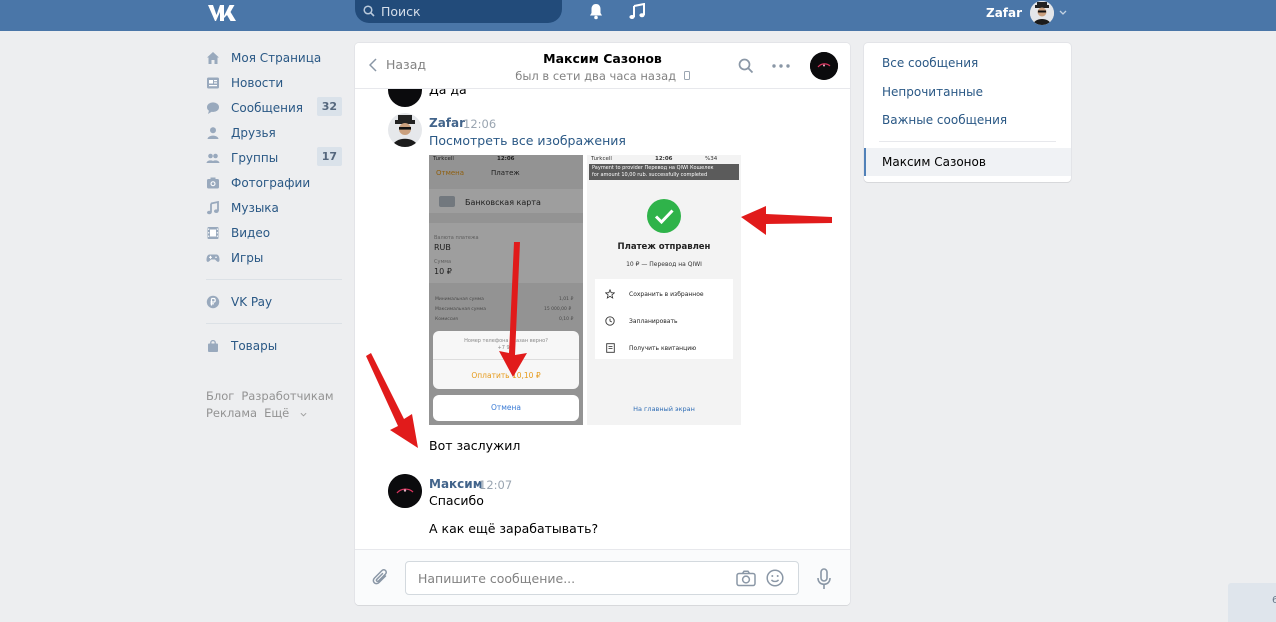 The height and width of the screenshot is (622, 1276). I want to click on top-bar: Zafar, so click(638, 15).